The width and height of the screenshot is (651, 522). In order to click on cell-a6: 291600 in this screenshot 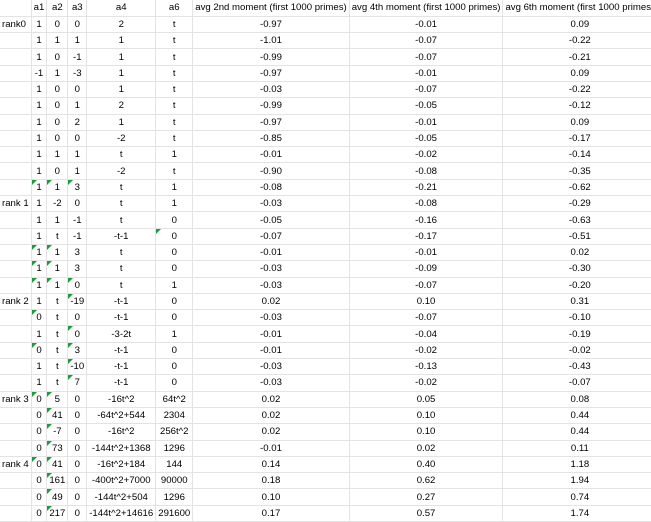, I will do `click(174, 513)`.